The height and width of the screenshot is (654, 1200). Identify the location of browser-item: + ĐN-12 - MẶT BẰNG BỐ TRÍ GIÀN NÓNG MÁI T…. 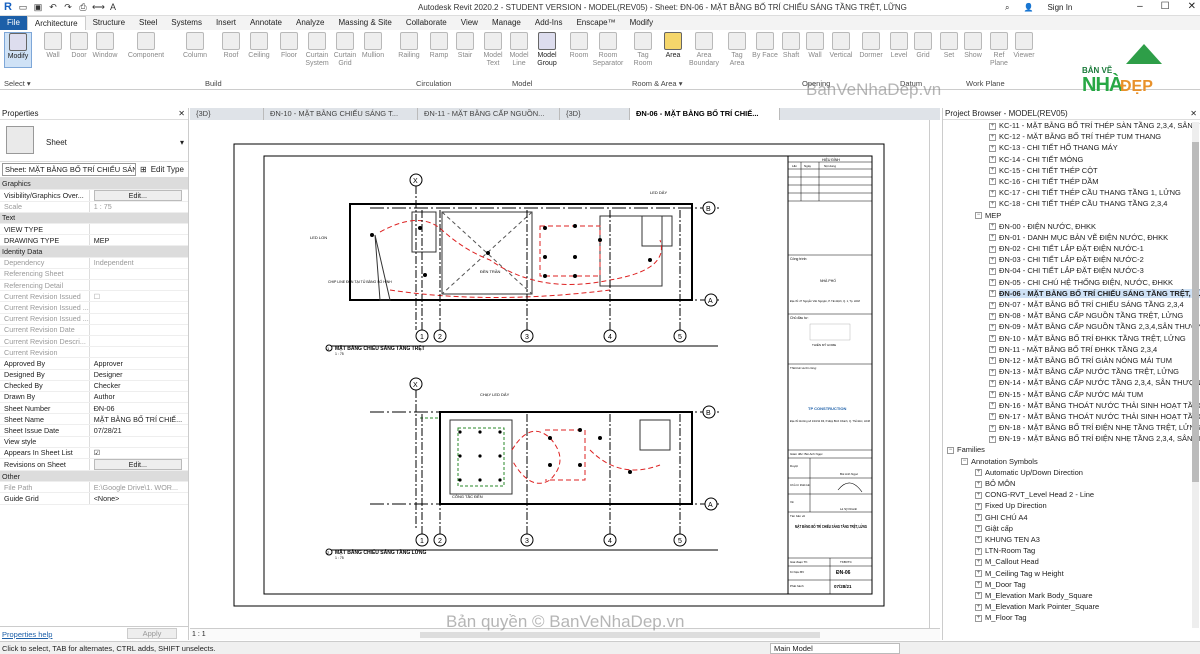
(1071, 360).